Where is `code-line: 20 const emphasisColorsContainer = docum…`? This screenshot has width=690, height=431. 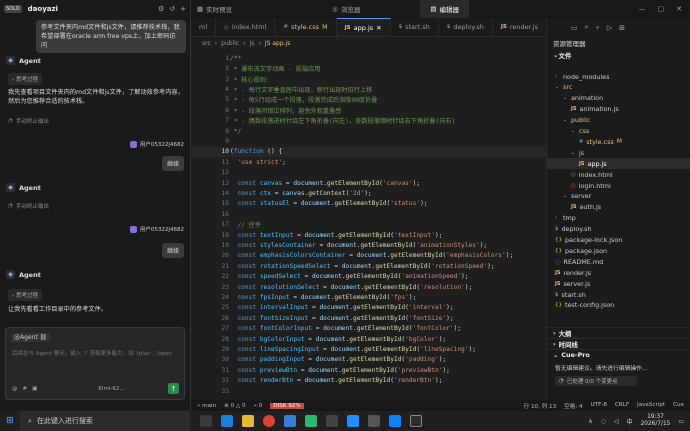
code-line: 20 const emphasisColorsContainer = docum… is located at coordinates (368, 256).